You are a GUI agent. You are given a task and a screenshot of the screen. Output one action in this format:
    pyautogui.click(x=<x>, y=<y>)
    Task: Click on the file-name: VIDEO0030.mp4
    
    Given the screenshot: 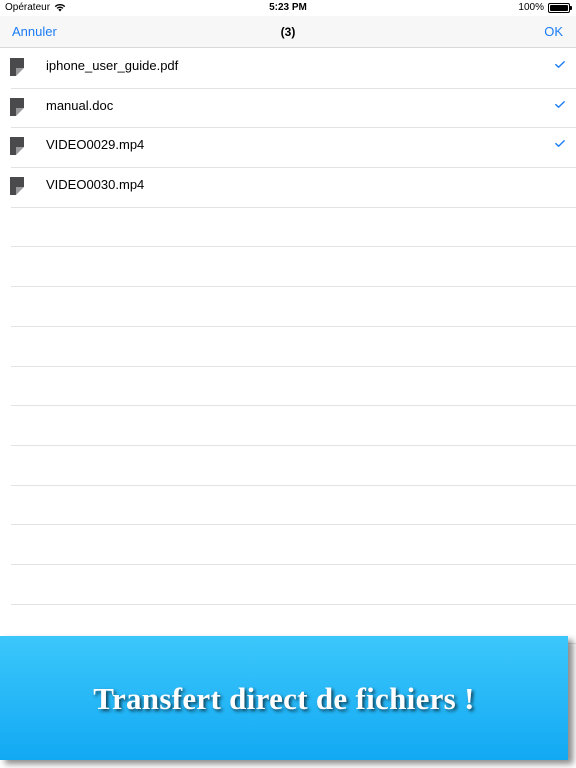 What is the action you would take?
    pyautogui.click(x=95, y=185)
    